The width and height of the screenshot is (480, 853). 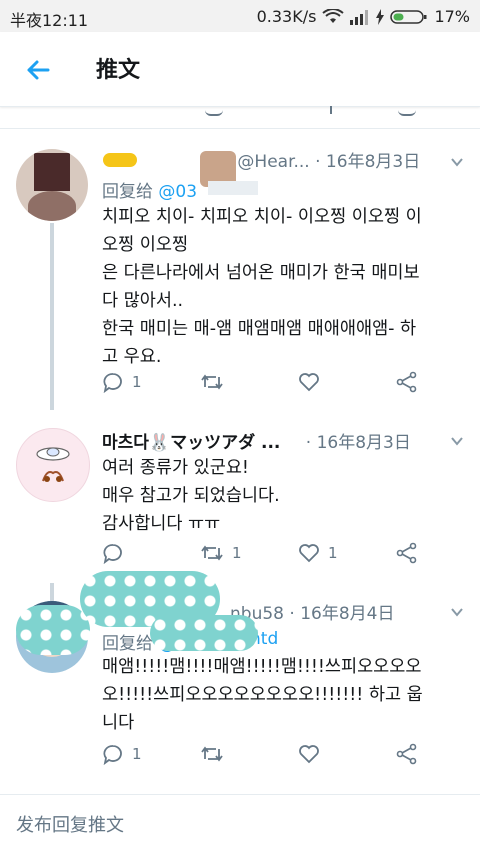 What do you see at coordinates (150, 192) in the screenshot?
I see `reply-to-line: 回复给 @03` at bounding box center [150, 192].